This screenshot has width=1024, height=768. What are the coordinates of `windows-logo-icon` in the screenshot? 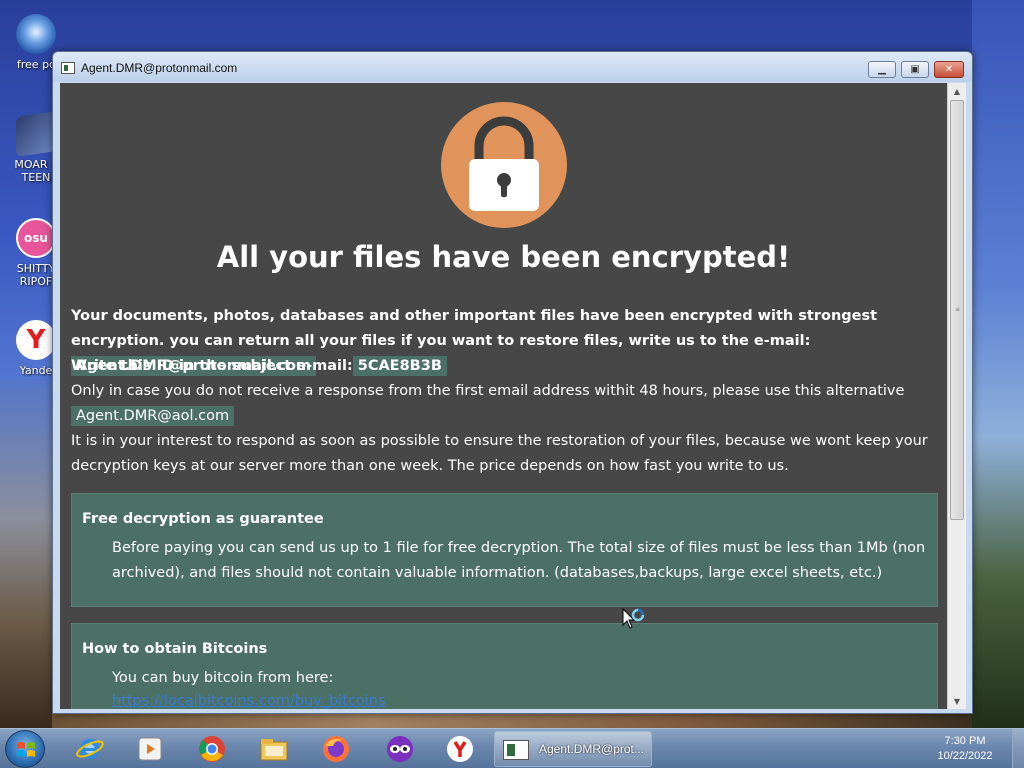 It's located at (26, 749).